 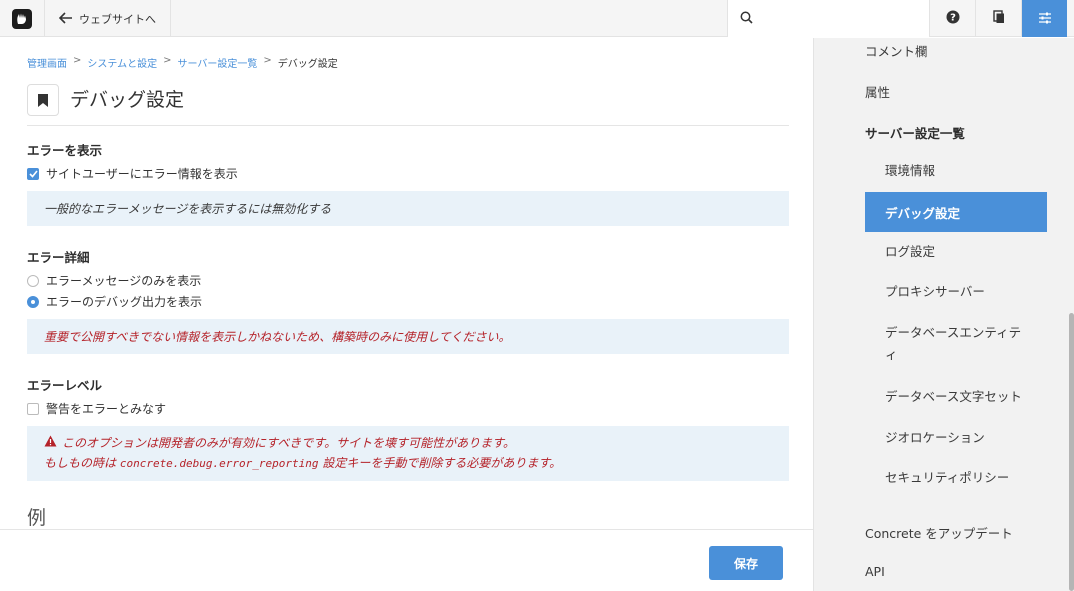 I want to click on back-to-website-link: ウェブサイトへ, so click(x=108, y=18).